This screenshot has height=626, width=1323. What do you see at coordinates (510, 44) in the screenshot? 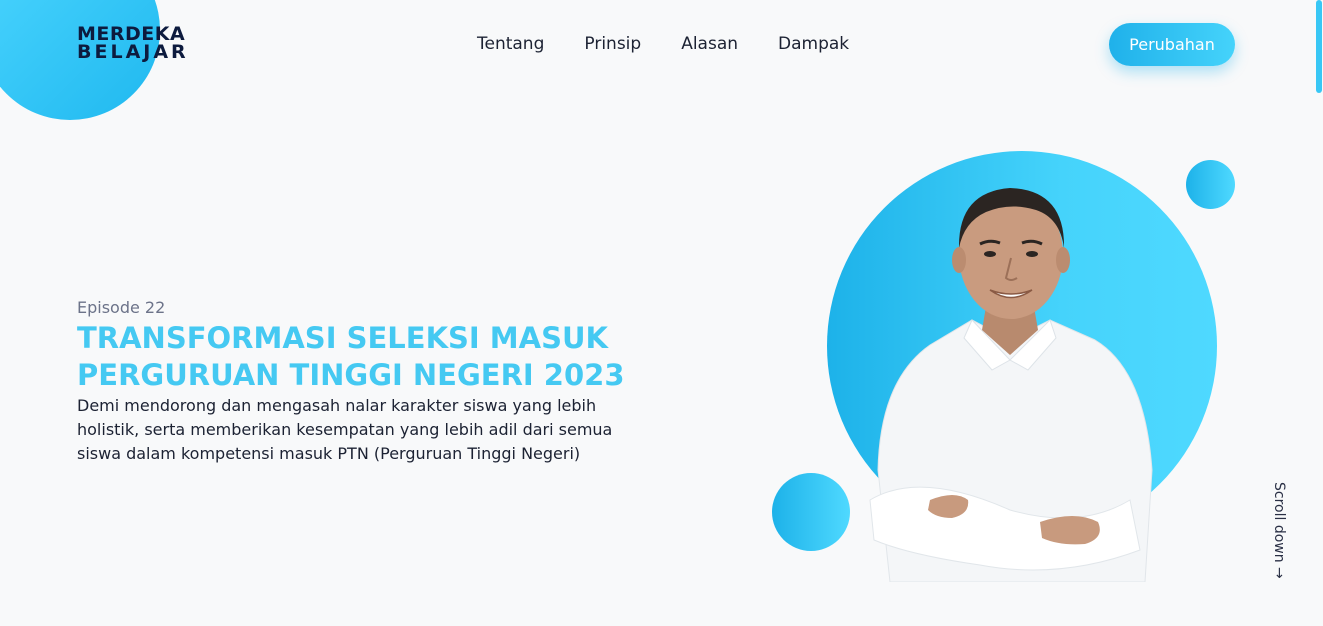
I see `nav-item-tentang: Tentang` at bounding box center [510, 44].